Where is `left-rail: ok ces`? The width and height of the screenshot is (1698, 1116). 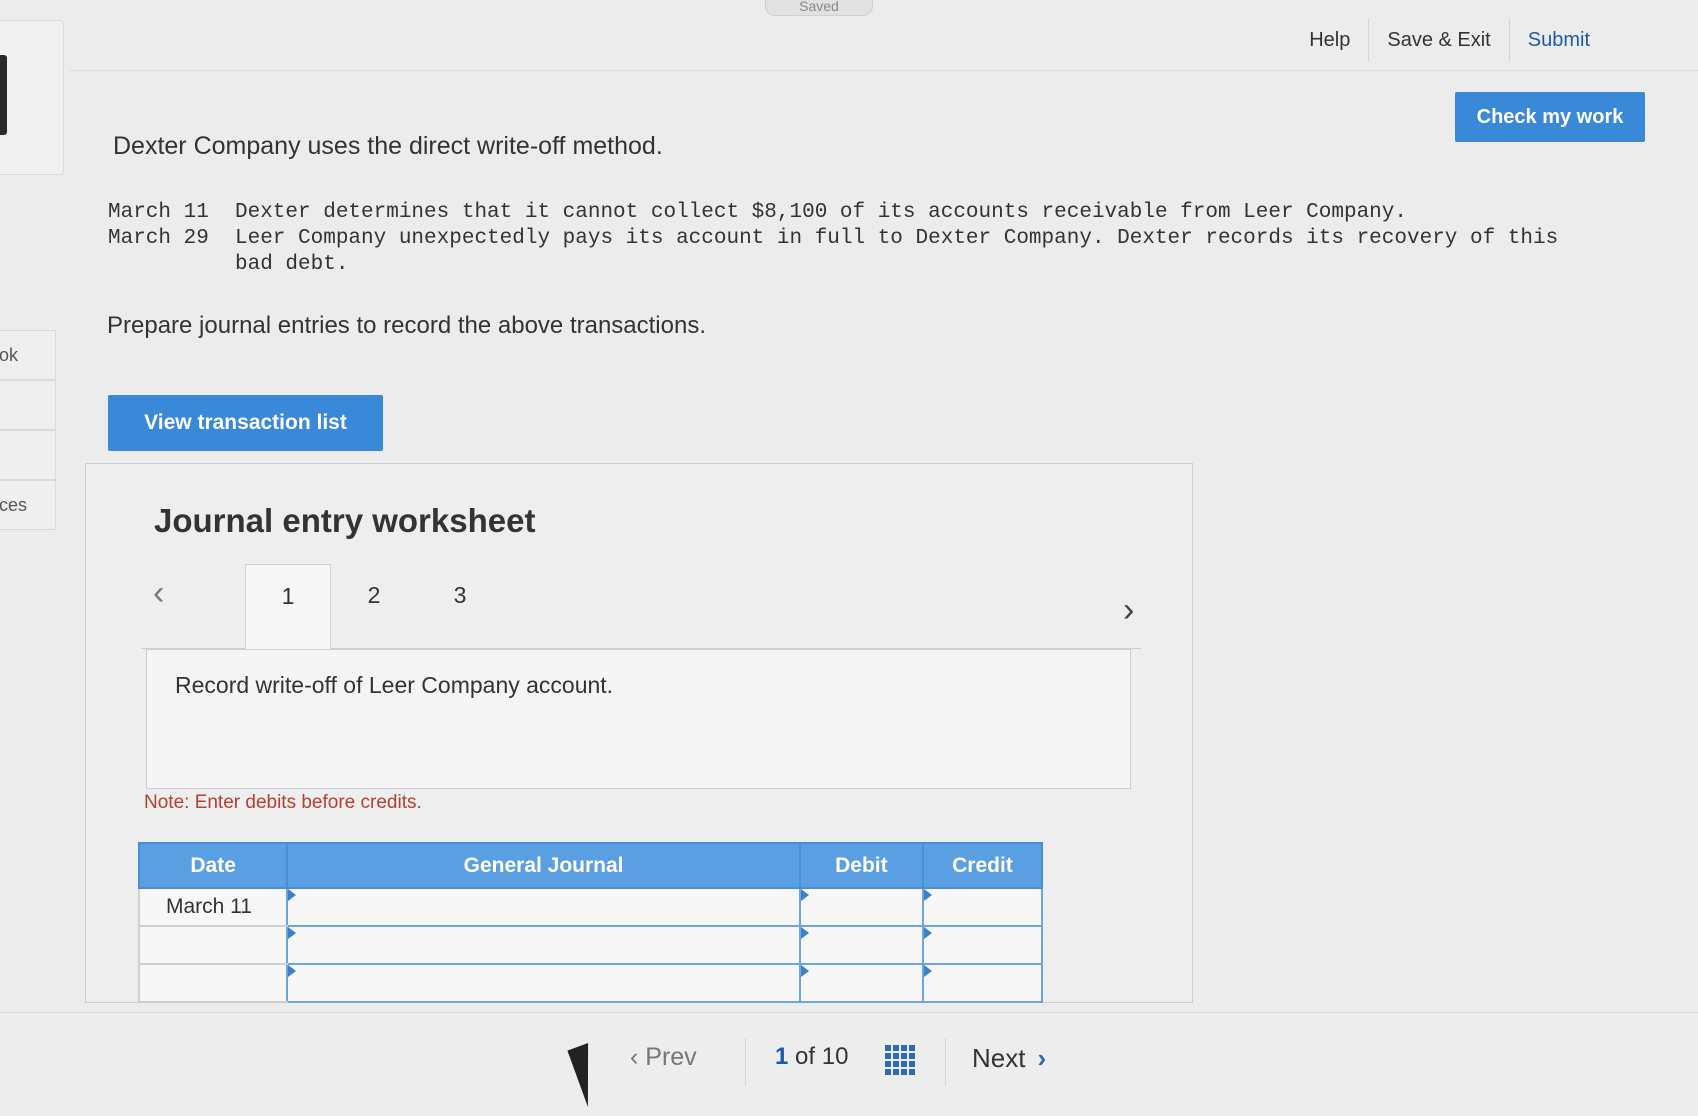
left-rail: ok ces is located at coordinates (33, 558).